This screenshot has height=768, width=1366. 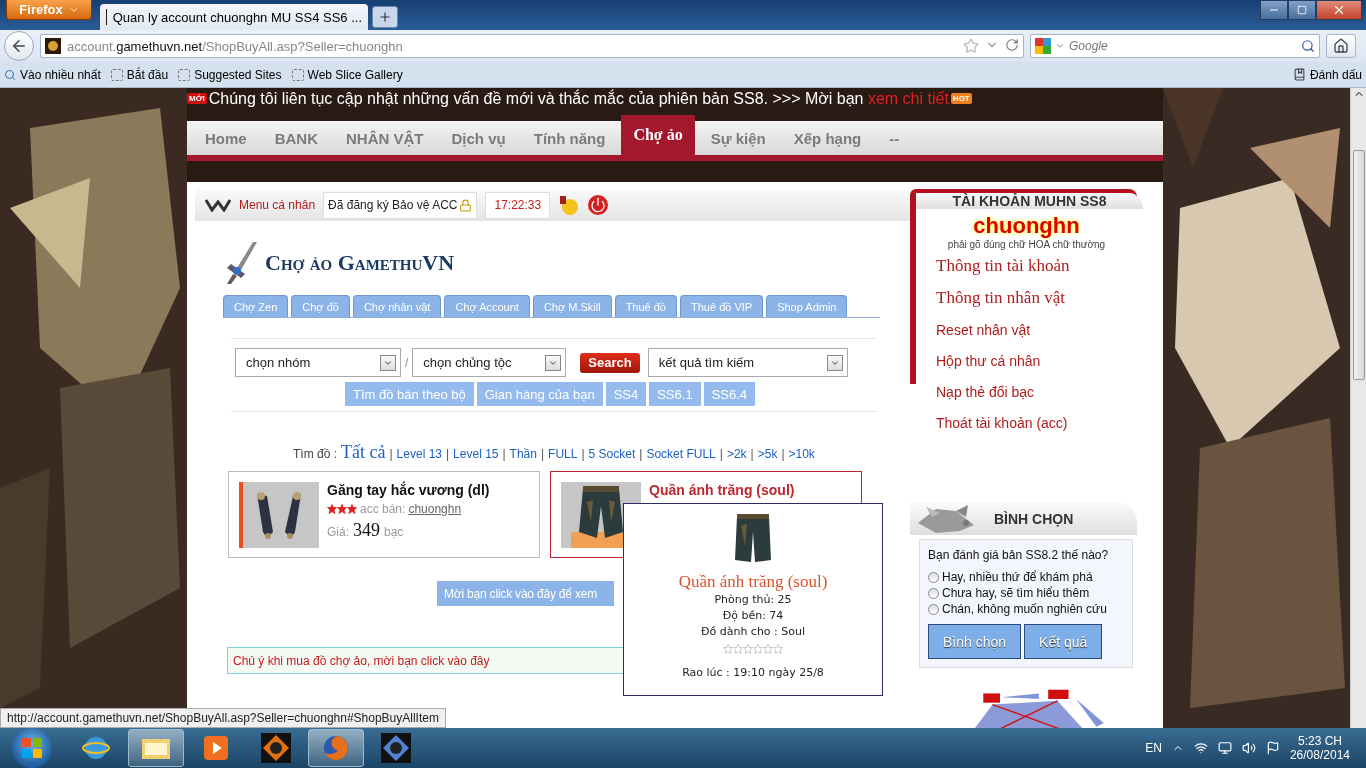 What do you see at coordinates (747, 362) in the screenshot?
I see `result-select: kết quả tìm kiếm` at bounding box center [747, 362].